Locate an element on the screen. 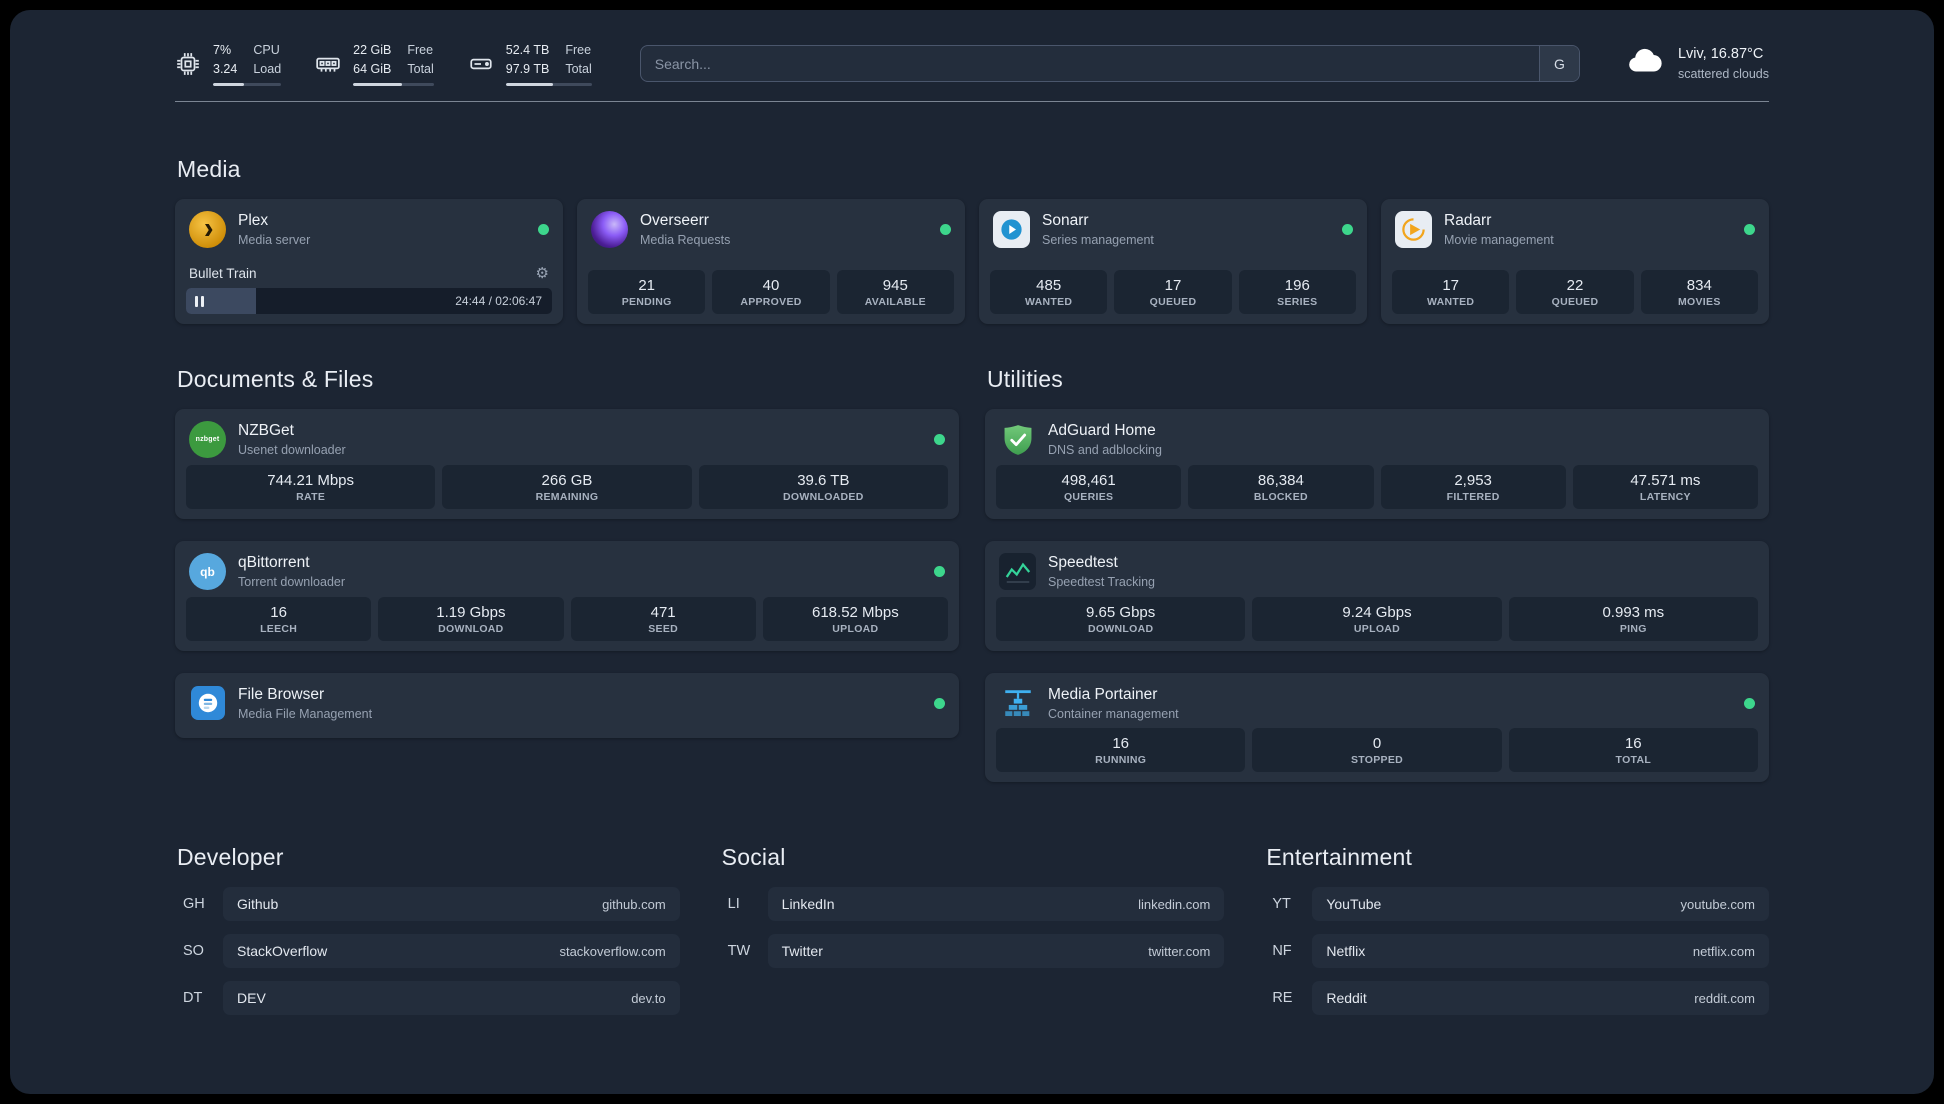  disk-icon is located at coordinates (481, 64).